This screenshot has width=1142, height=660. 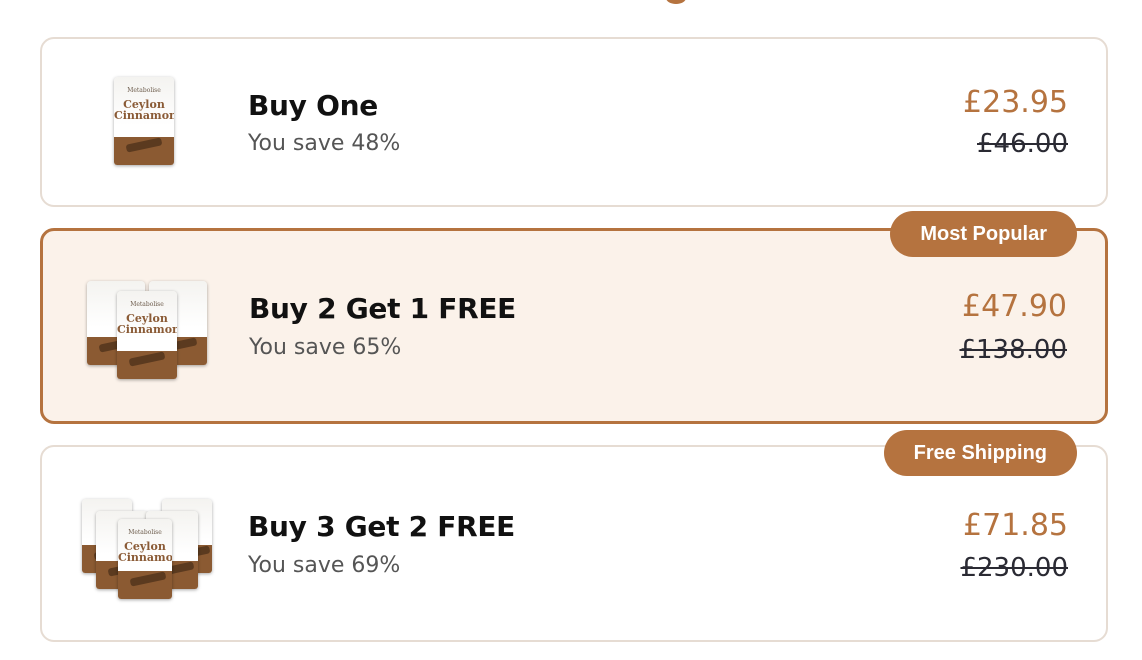 I want to click on offer-price: £23.95, so click(x=1015, y=102).